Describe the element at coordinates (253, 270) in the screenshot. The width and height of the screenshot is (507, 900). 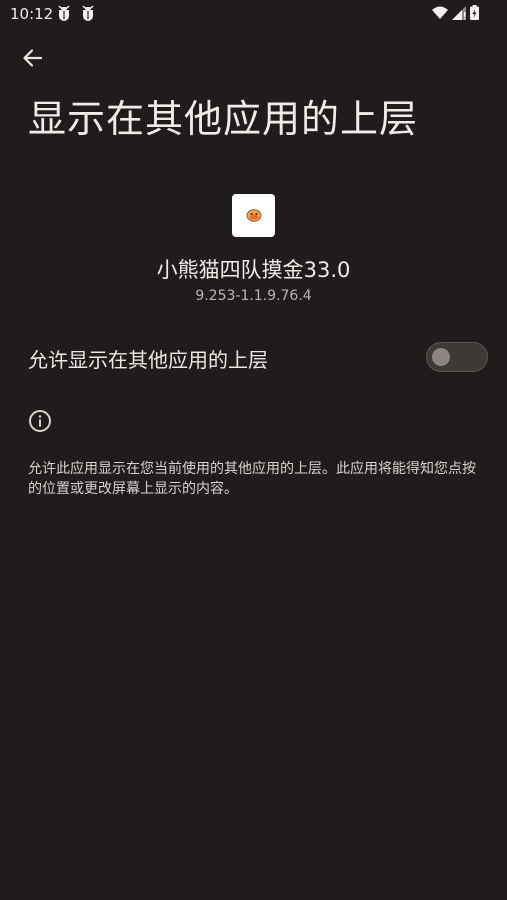
I see `app-name: 小熊猫四队摸金33.0` at that location.